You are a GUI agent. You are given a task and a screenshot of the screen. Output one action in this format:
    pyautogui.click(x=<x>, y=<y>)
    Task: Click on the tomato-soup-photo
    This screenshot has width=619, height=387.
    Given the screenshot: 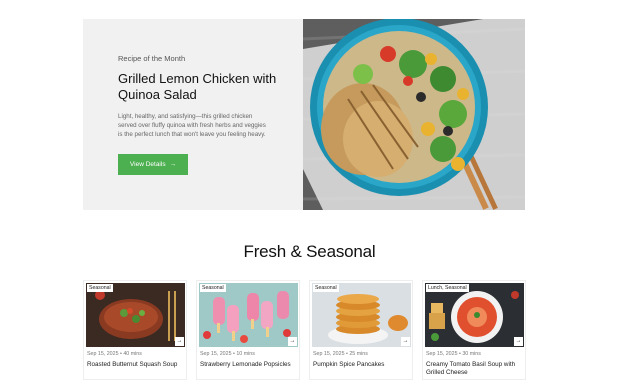 What is the action you would take?
    pyautogui.click(x=474, y=315)
    